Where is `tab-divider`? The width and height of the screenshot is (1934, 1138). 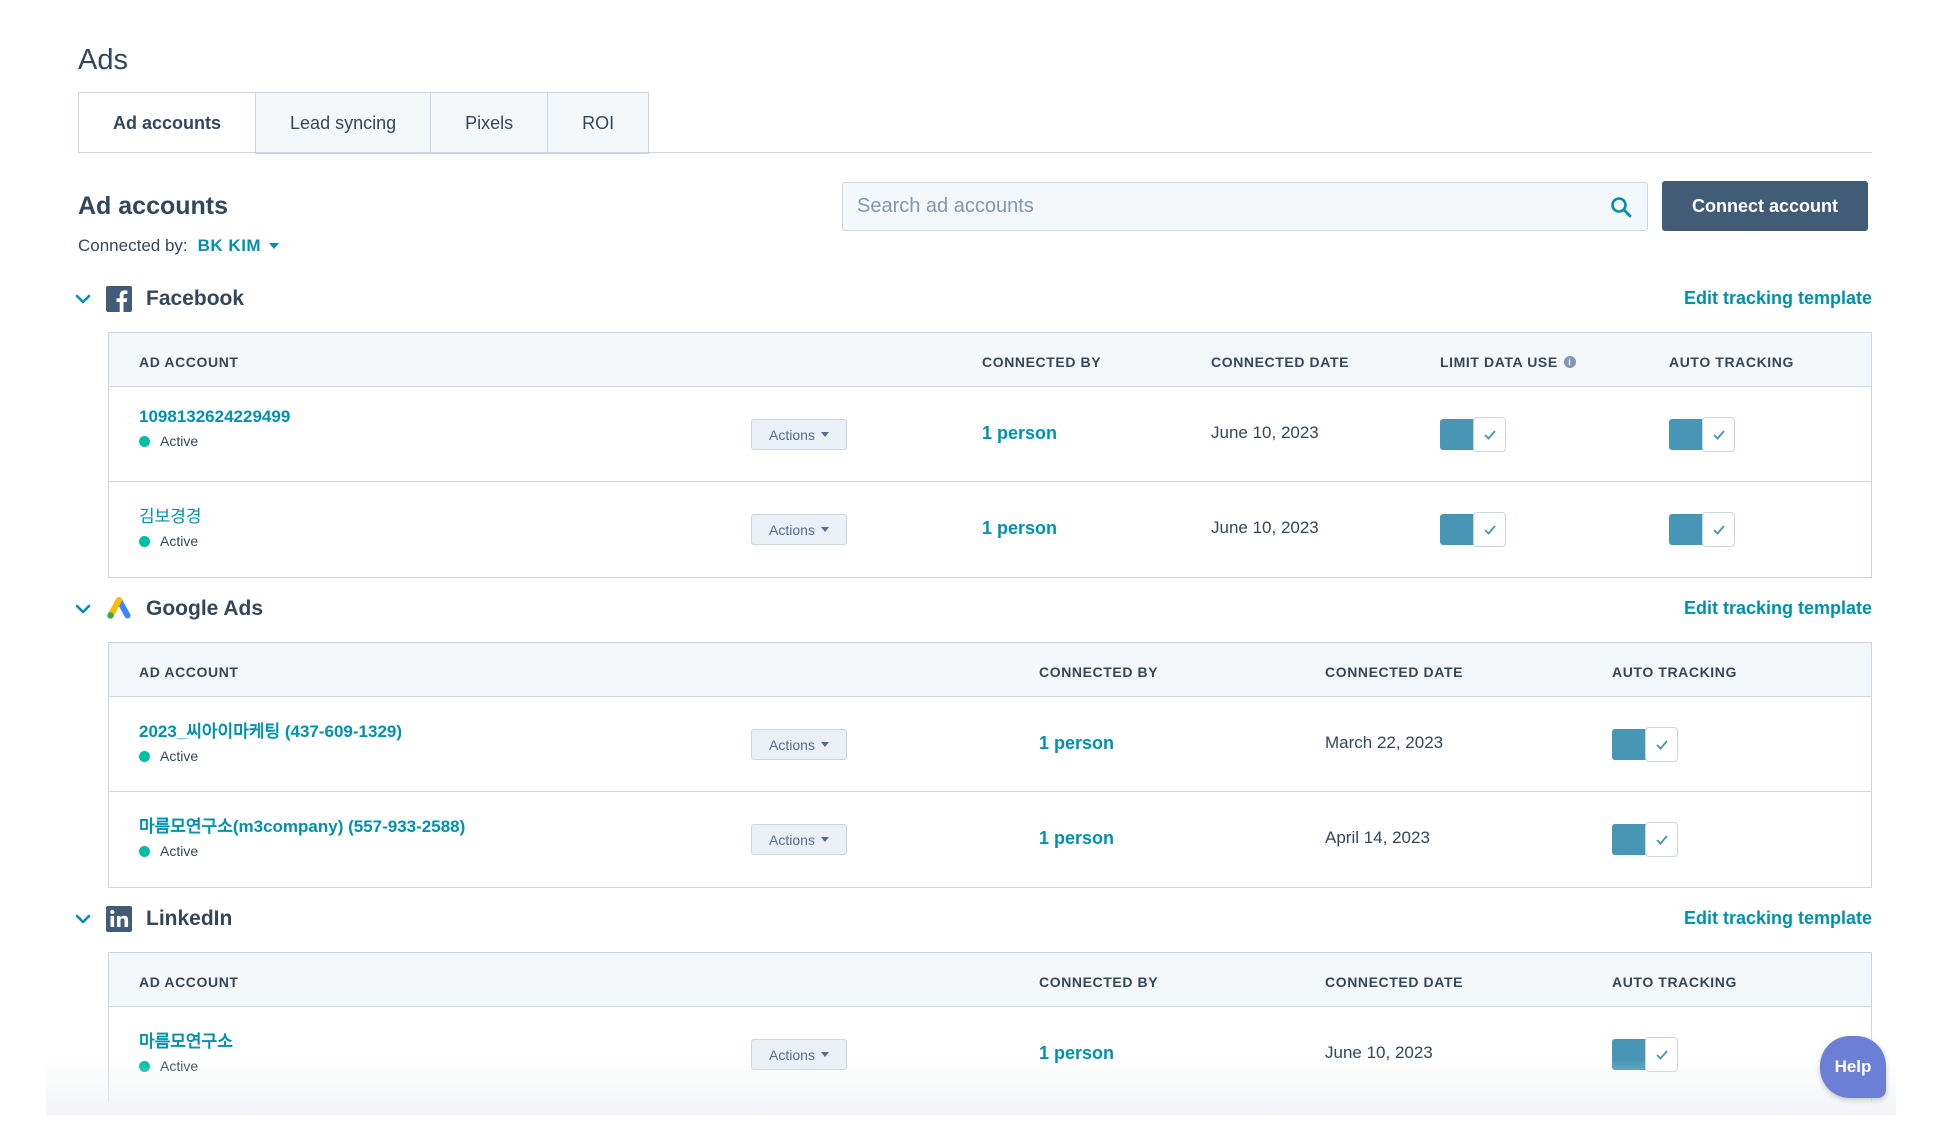
tab-divider is located at coordinates (975, 152).